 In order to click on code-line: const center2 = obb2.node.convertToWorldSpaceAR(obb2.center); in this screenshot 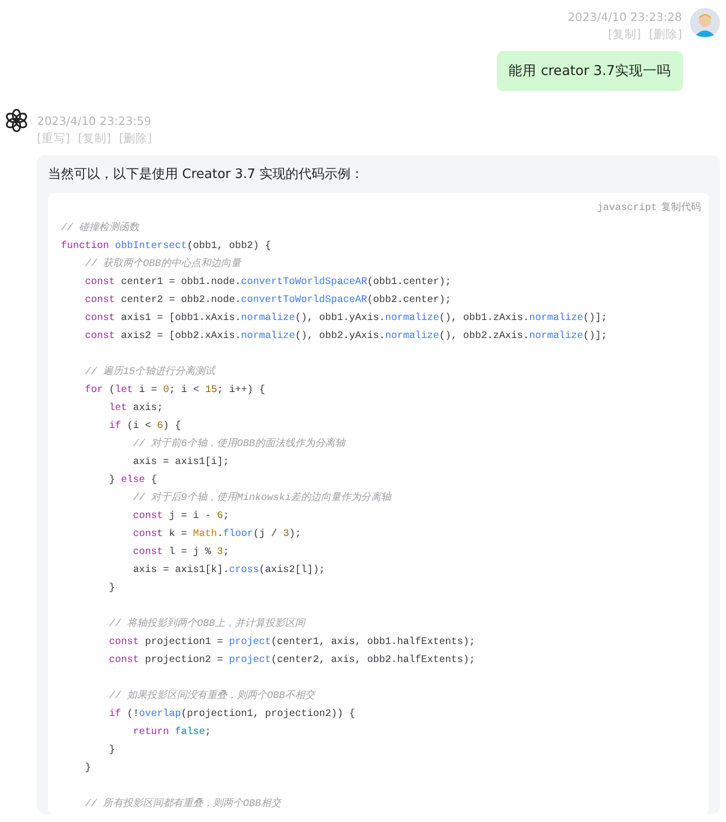, I will do `click(268, 301)`.